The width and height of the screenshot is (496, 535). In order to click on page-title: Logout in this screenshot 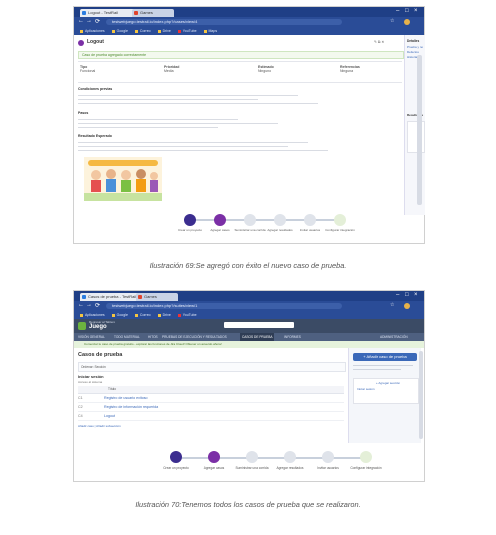, I will do `click(95, 42)`.